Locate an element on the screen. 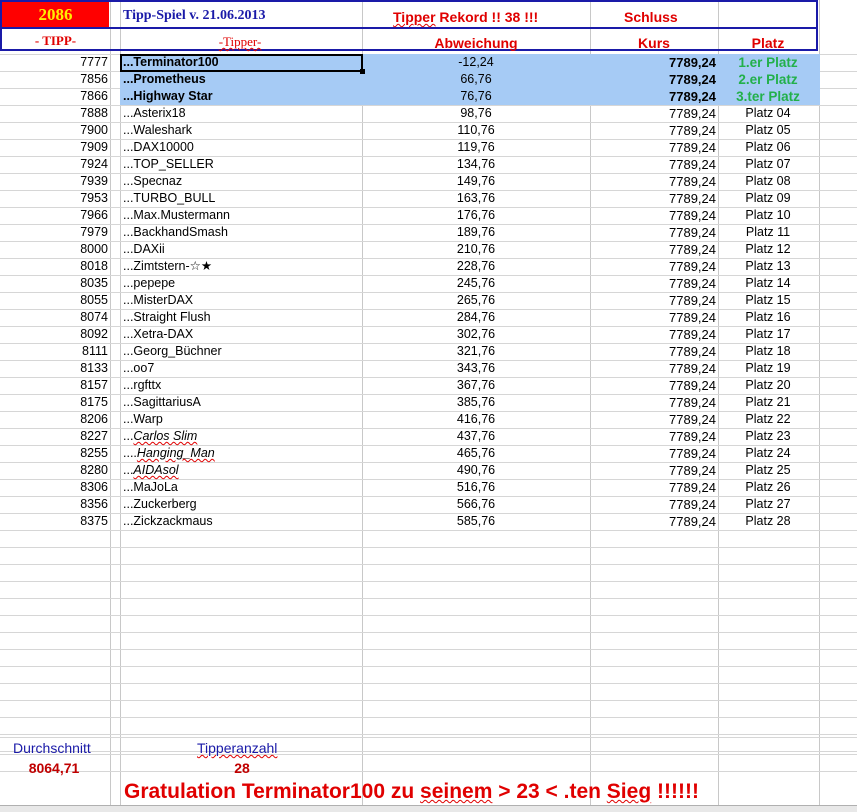 The height and width of the screenshot is (812, 857). tipp-cell: 7953 is located at coordinates (54, 198).